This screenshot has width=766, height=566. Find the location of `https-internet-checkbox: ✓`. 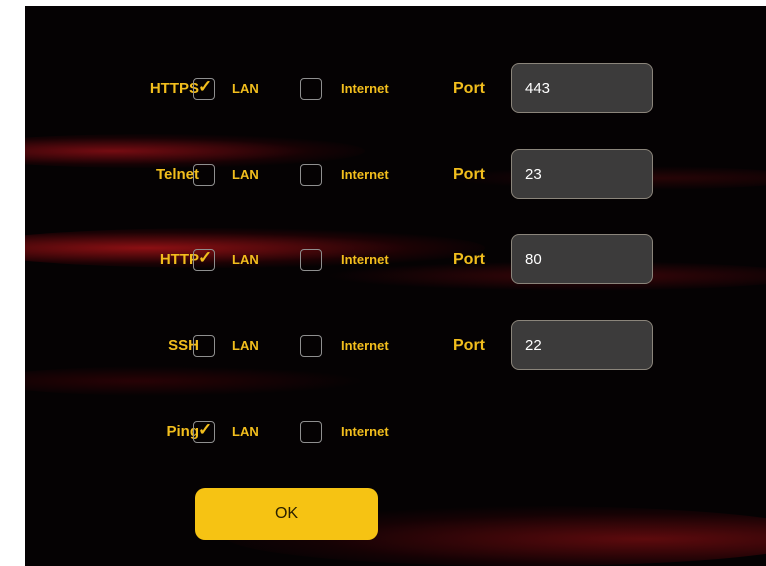

https-internet-checkbox: ✓ is located at coordinates (311, 89).